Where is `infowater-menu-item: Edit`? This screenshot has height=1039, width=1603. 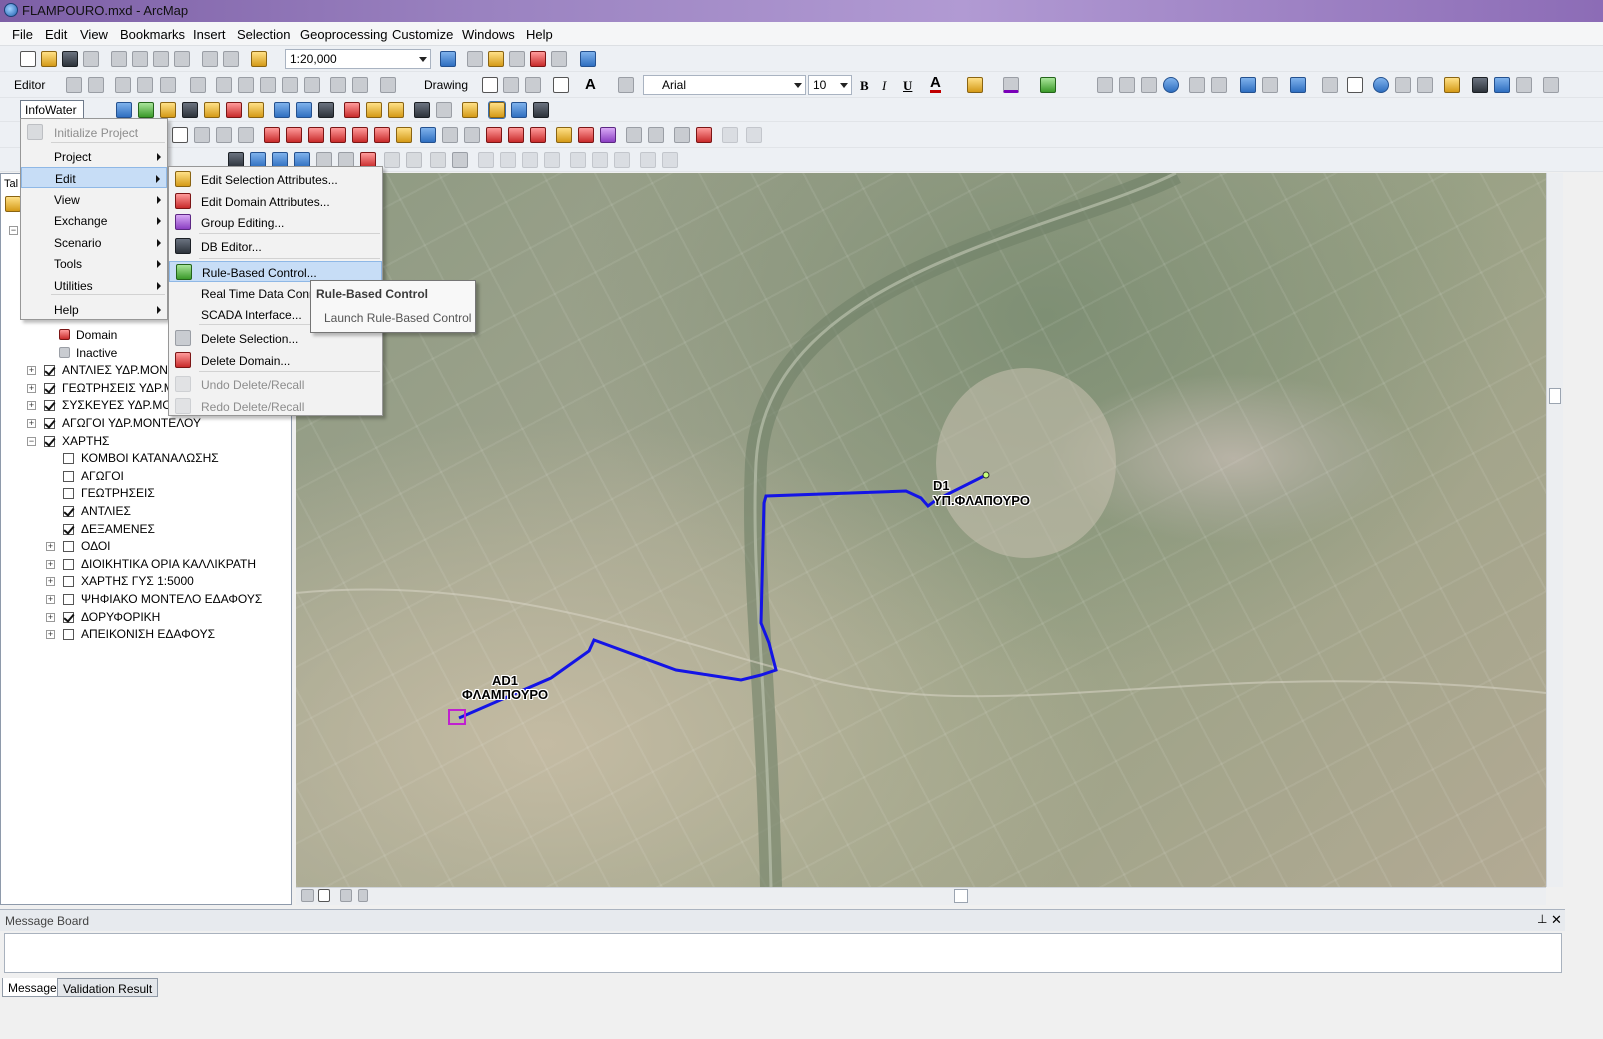 infowater-menu-item: Edit is located at coordinates (94, 177).